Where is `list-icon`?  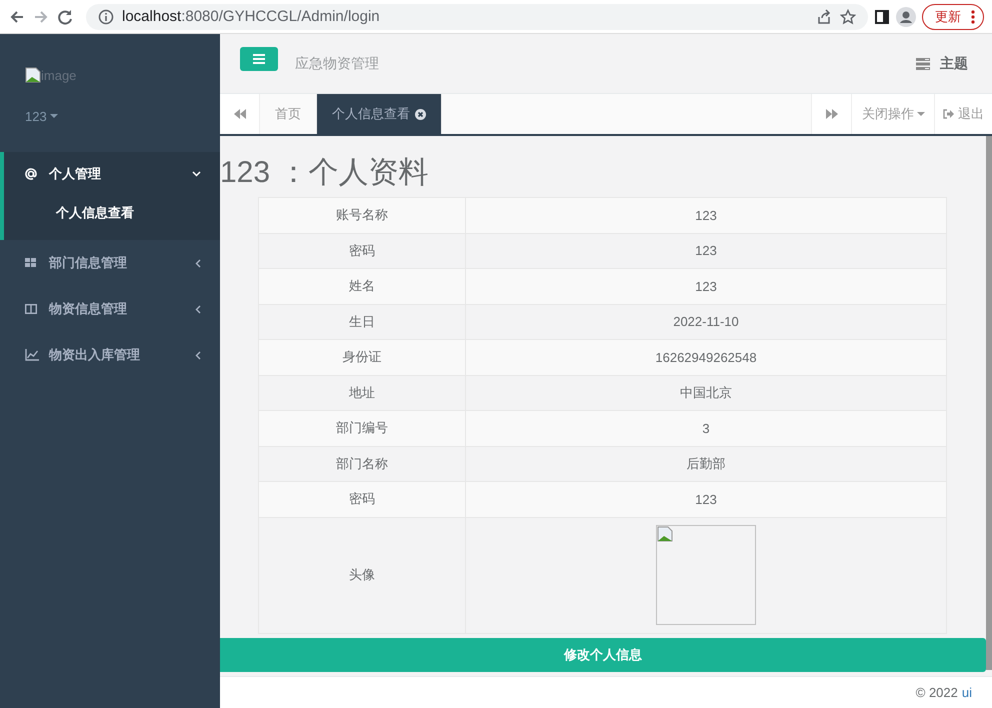 list-icon is located at coordinates (923, 64).